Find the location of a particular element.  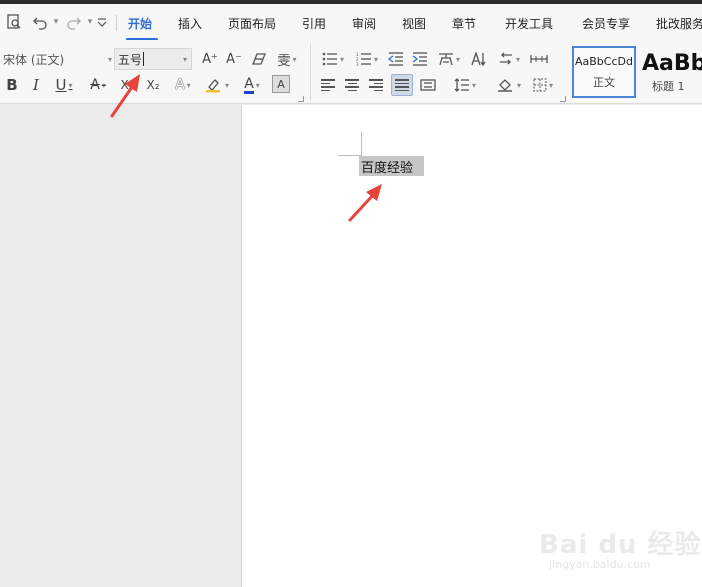

subscript-button: X₂ is located at coordinates (153, 85).